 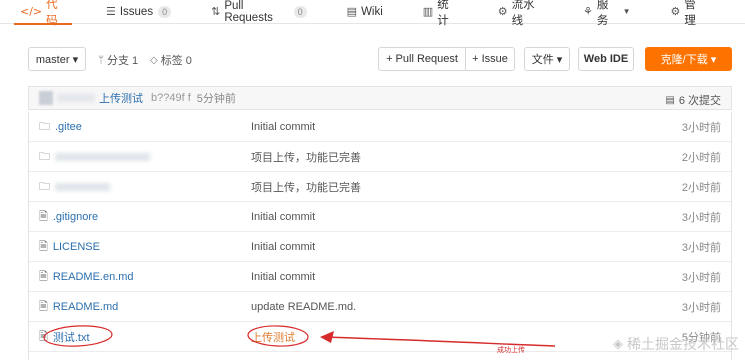 I want to click on file-name: README.md, so click(x=85, y=307).